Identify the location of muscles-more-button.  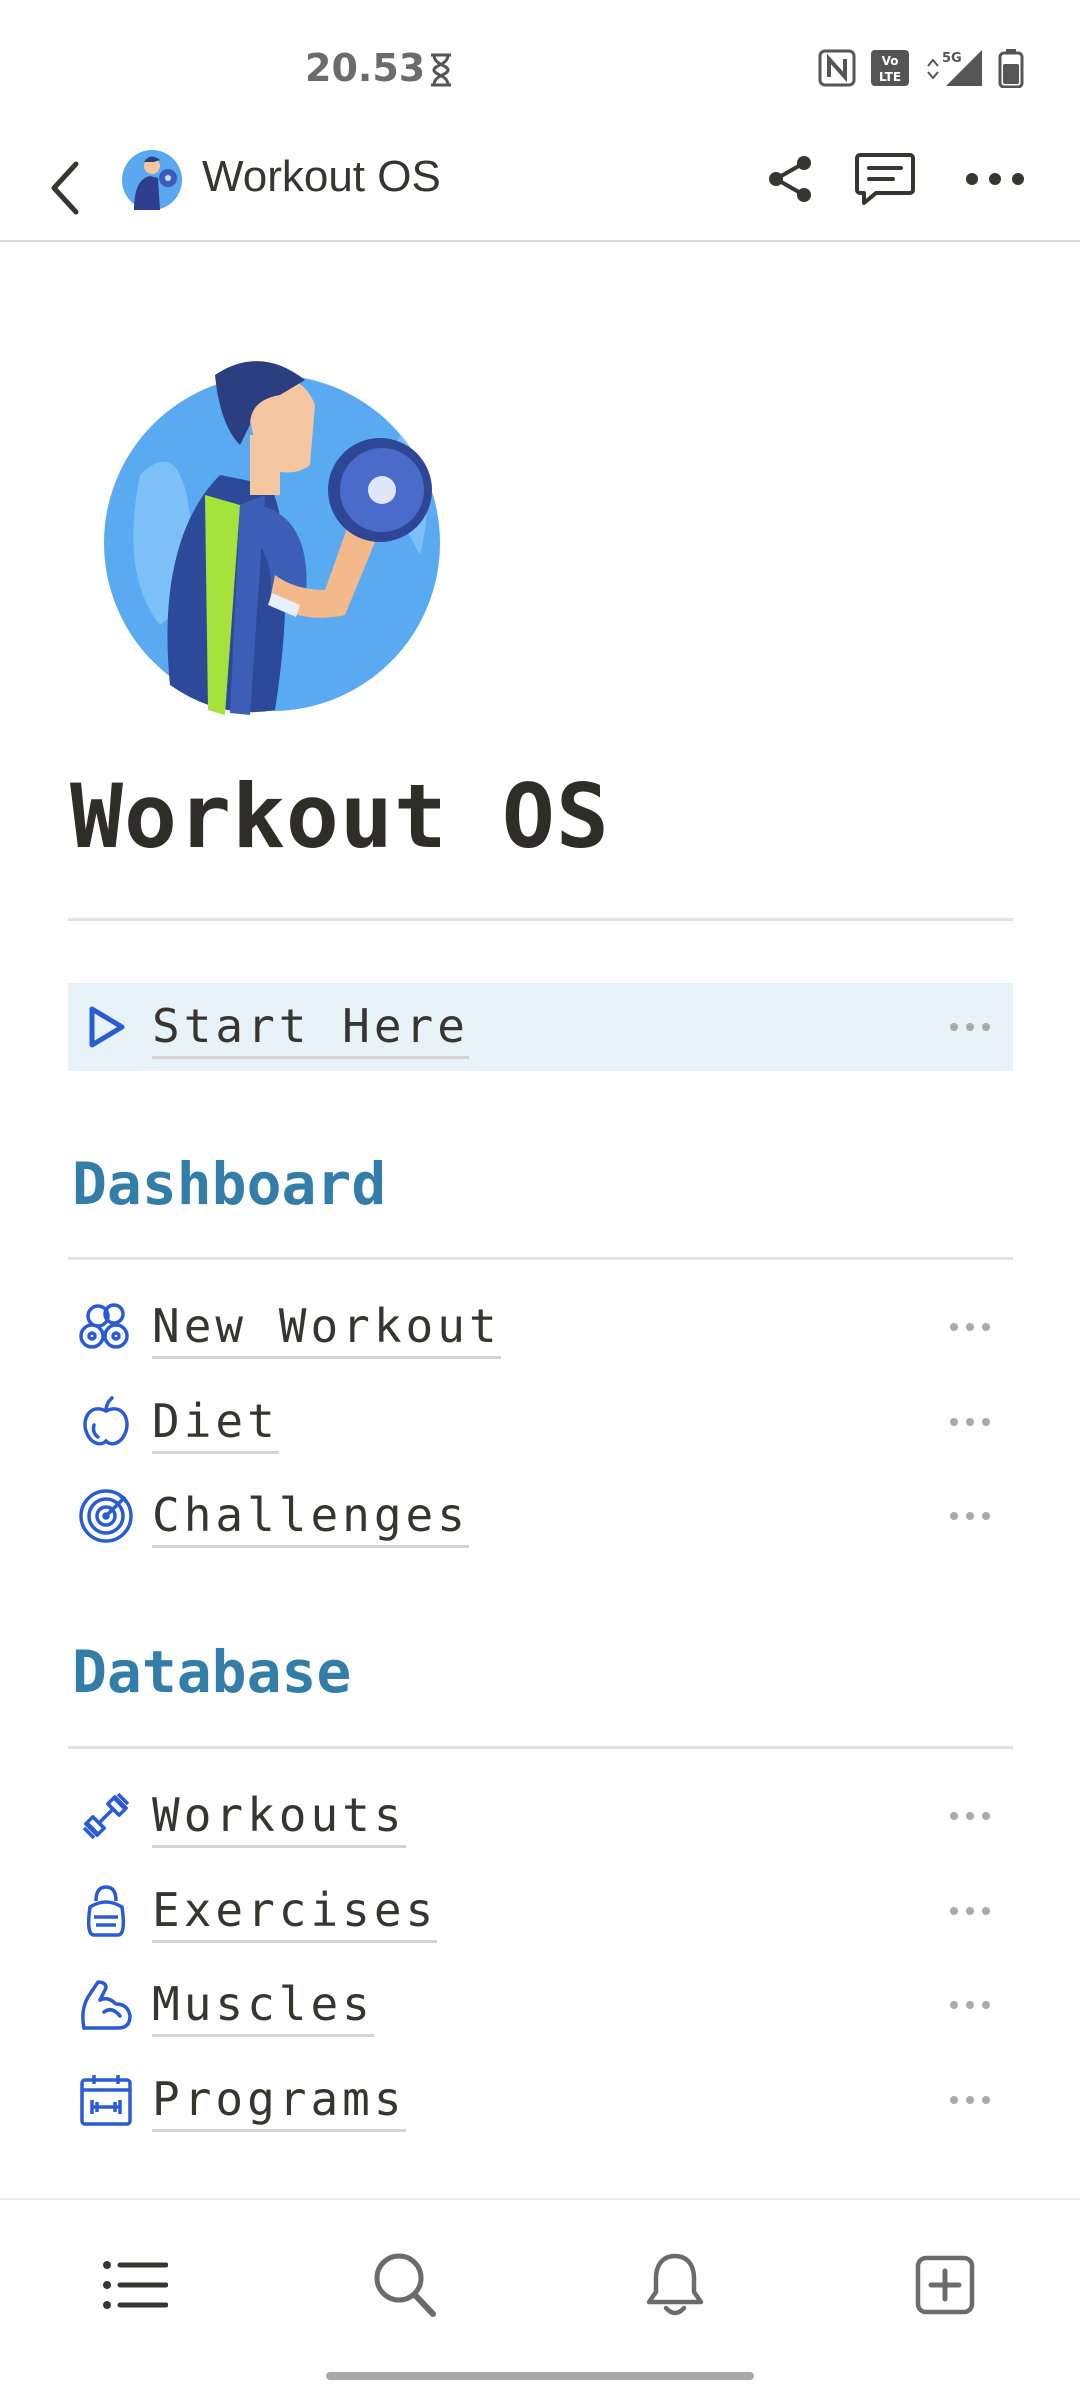
(970, 2005).